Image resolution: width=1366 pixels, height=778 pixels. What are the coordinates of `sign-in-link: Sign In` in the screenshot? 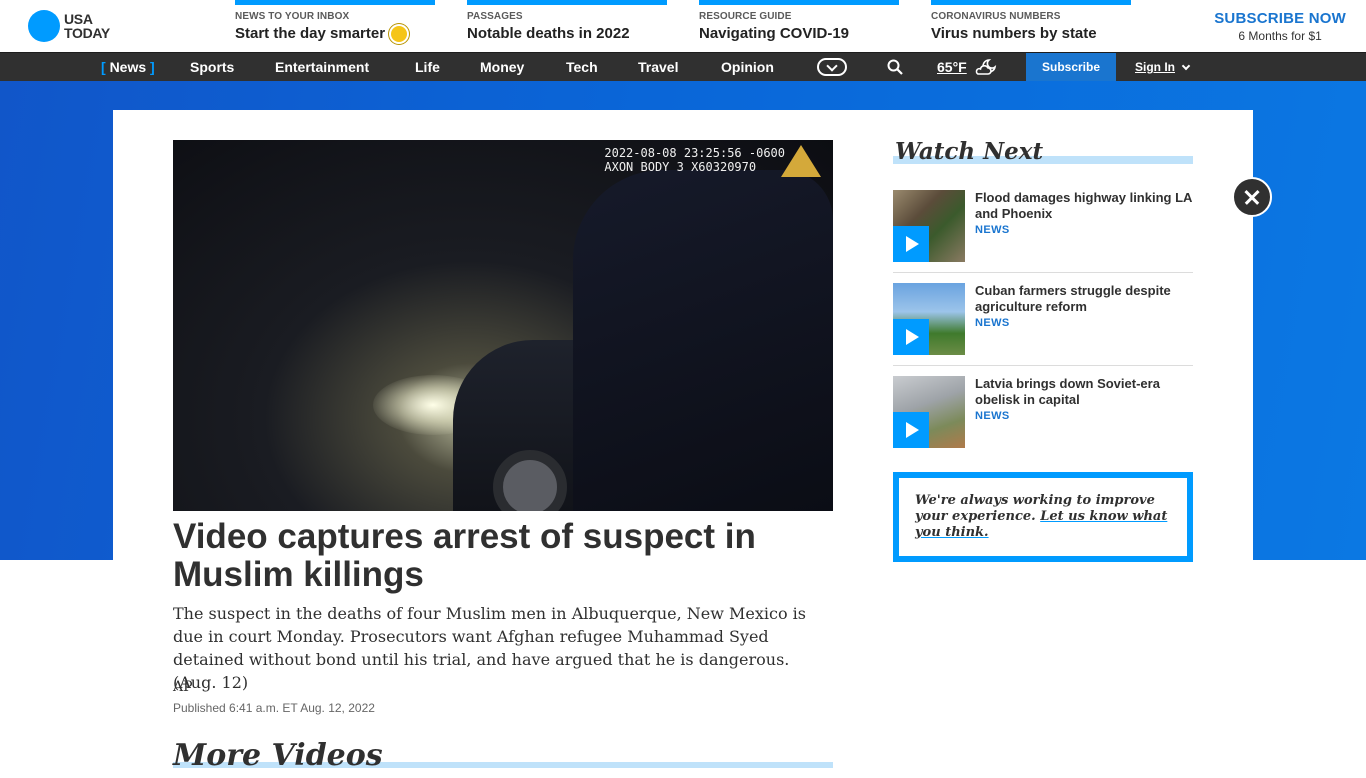 It's located at (1155, 67).